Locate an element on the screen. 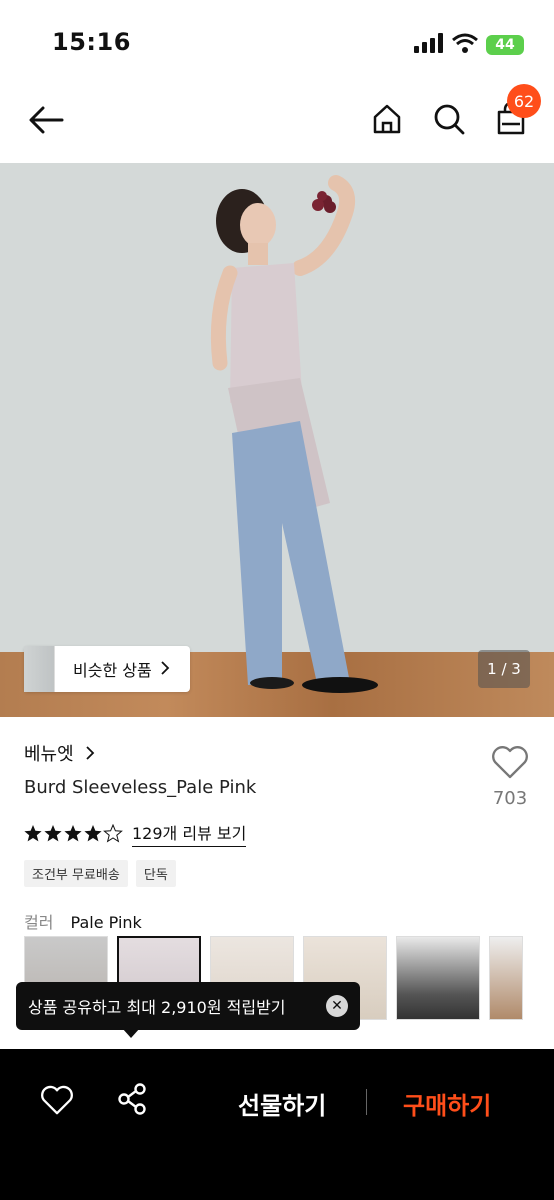 This screenshot has width=554, height=1200. model-illustration is located at coordinates (294, 434).